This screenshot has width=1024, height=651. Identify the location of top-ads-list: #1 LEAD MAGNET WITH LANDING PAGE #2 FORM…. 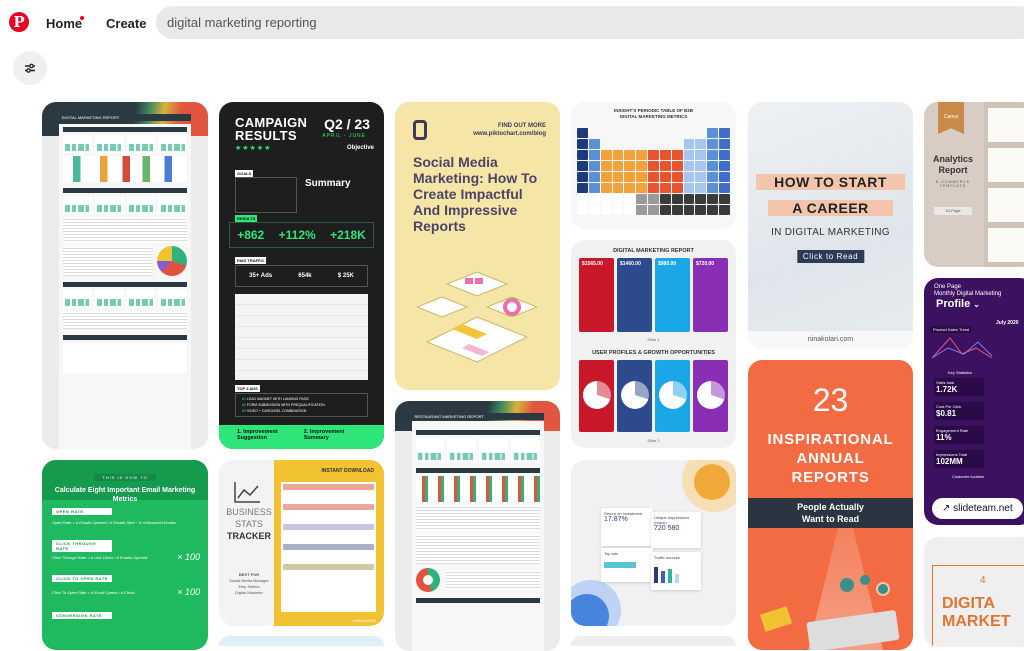
(301, 405).